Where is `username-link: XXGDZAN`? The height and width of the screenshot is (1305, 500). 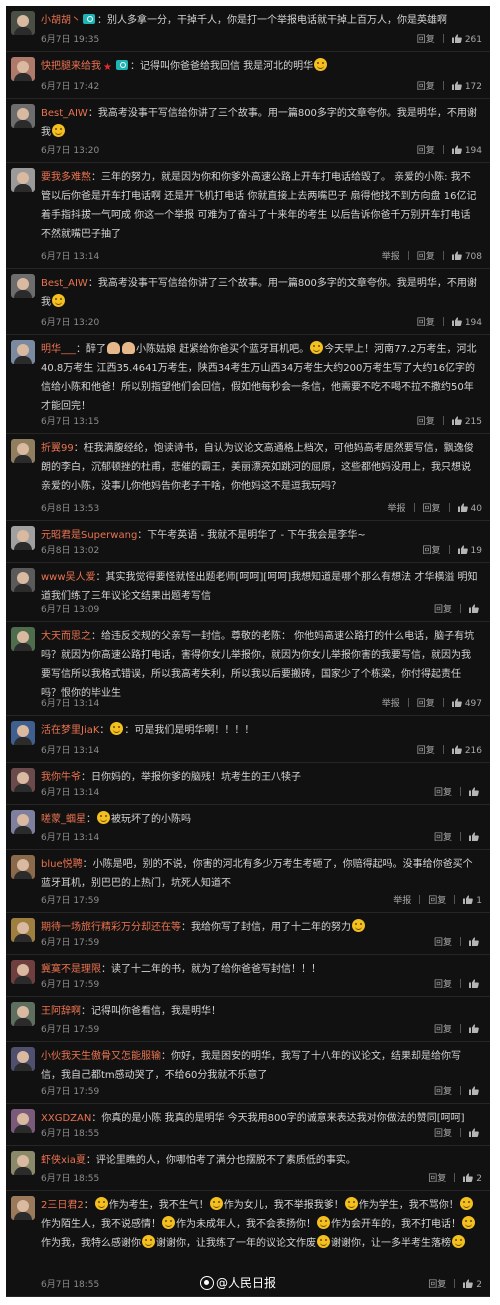 username-link: XXGDZAN is located at coordinates (66, 1118).